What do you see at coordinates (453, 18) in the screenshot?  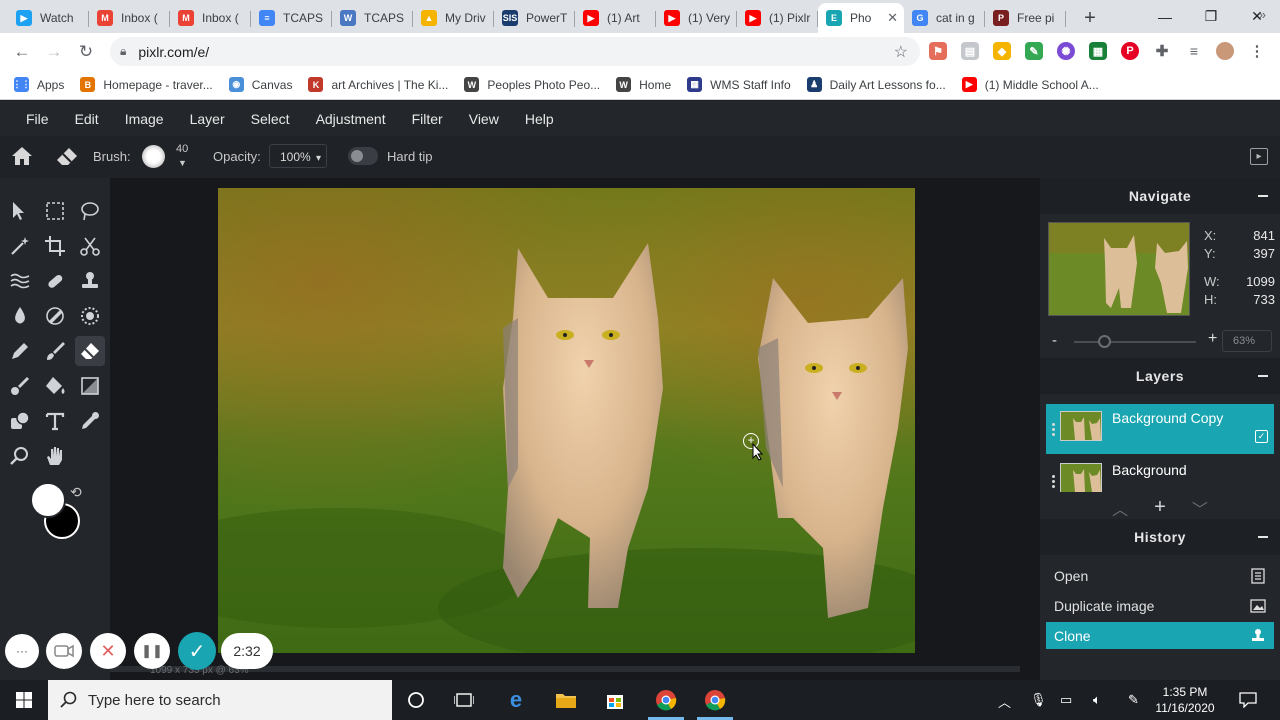 I see `tab: ▲ My Driv` at bounding box center [453, 18].